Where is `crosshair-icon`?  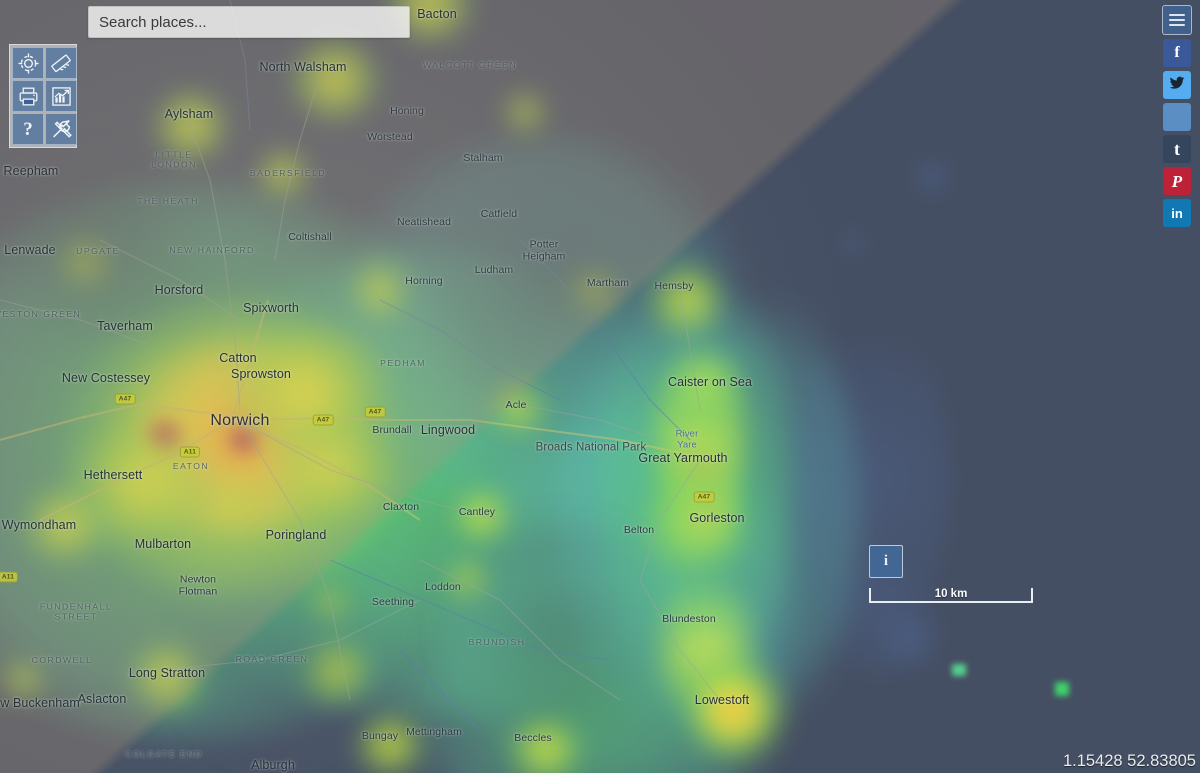 crosshair-icon is located at coordinates (28, 63).